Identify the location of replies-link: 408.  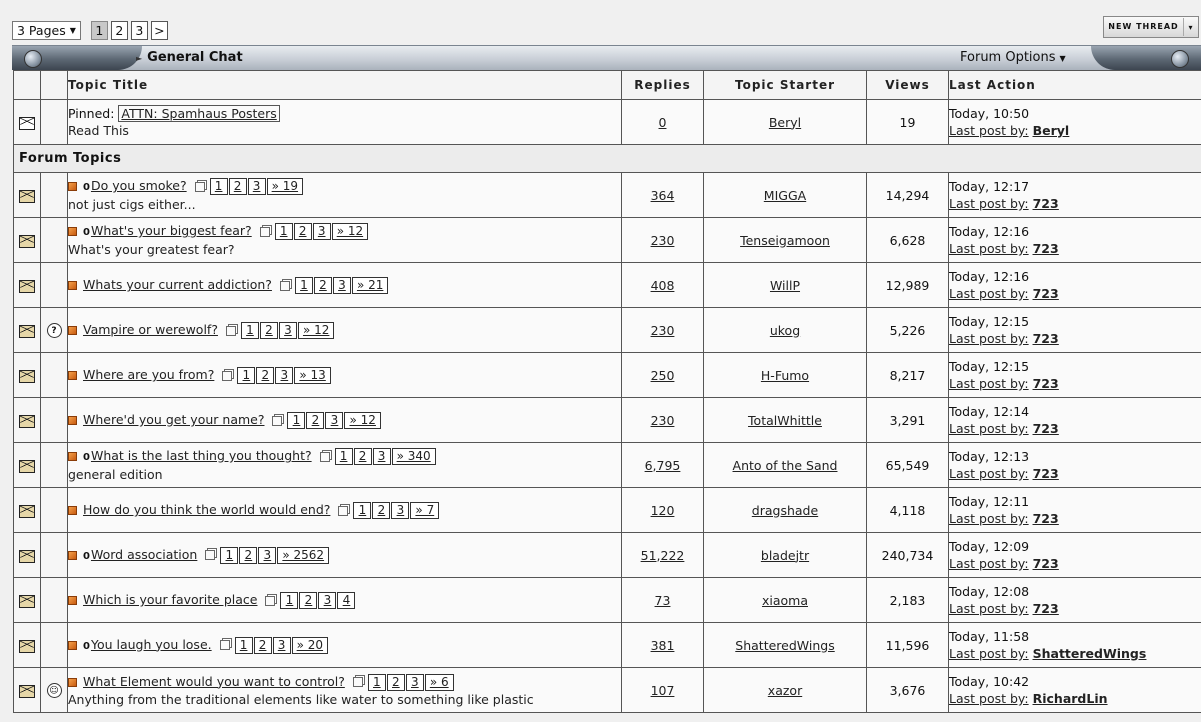
(663, 285).